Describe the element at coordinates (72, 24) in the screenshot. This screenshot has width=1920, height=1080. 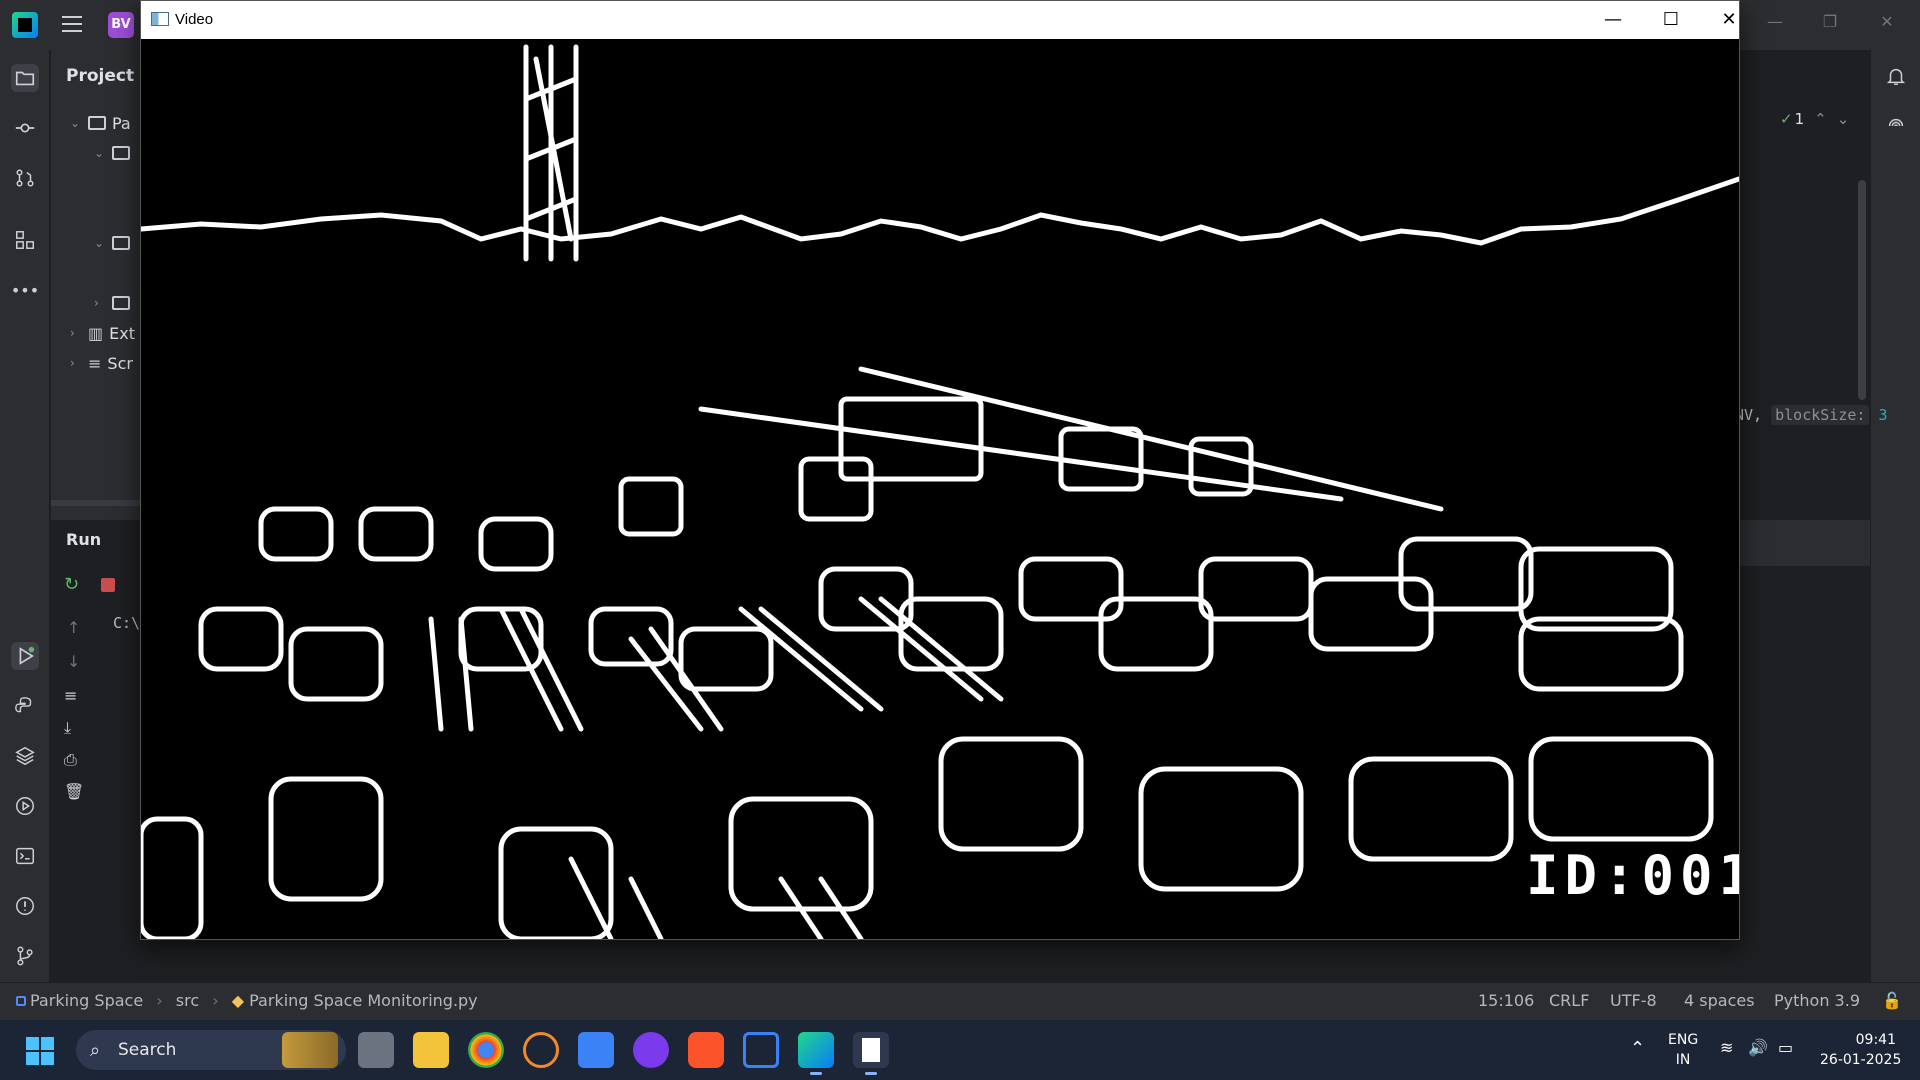
I see `main-menu-icon` at that location.